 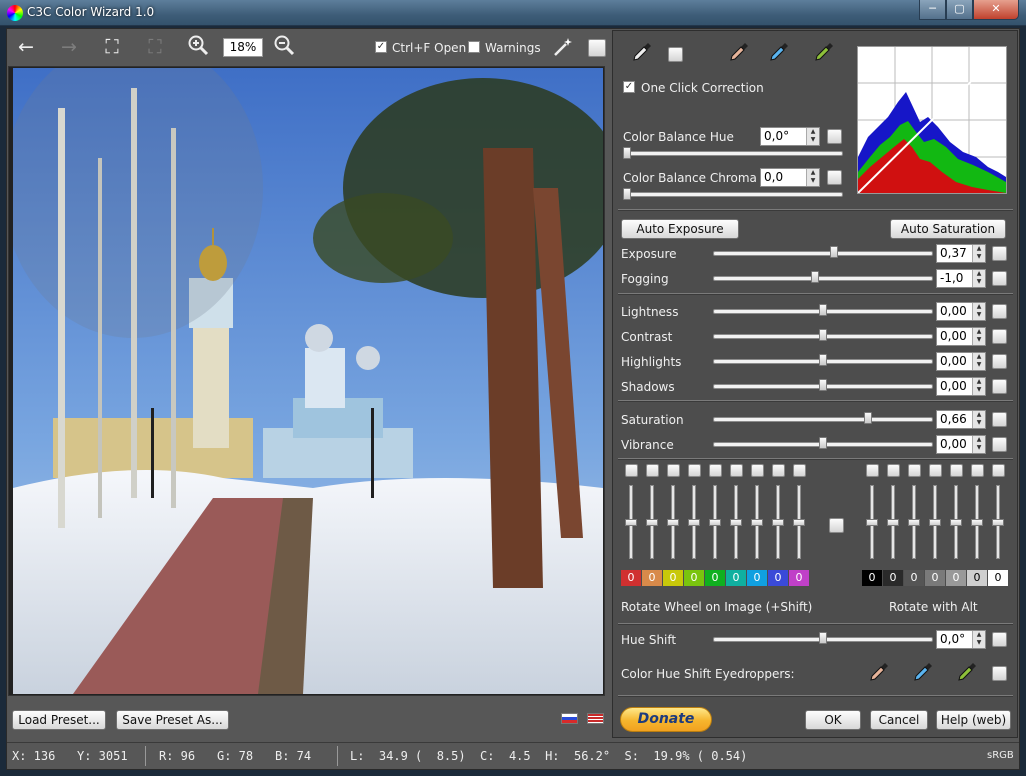 I want to click on zoom-out-icon, so click(x=284, y=45).